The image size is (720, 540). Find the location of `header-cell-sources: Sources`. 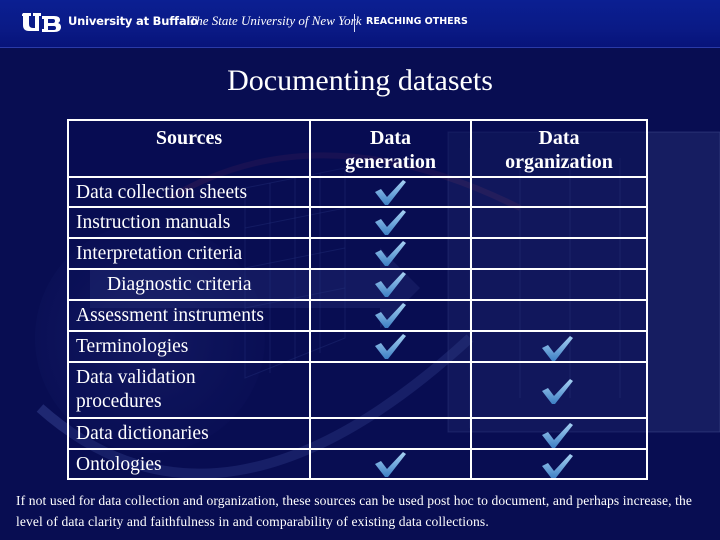

header-cell-sources: Sources is located at coordinates (188, 148).